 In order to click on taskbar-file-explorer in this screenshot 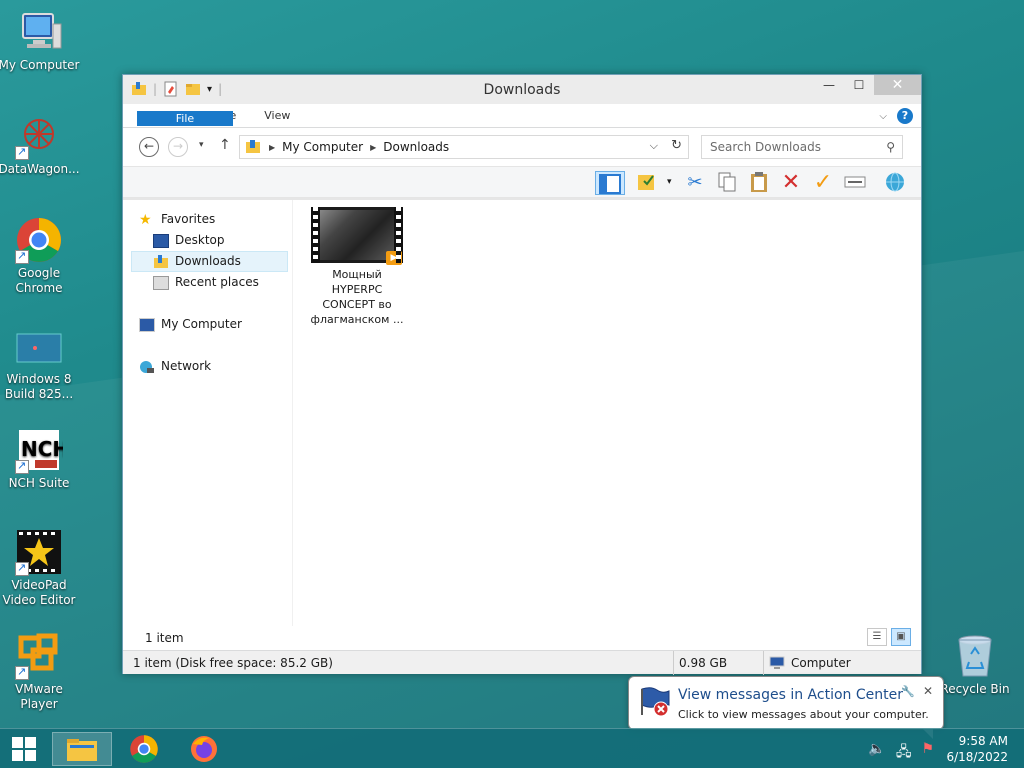, I will do `click(82, 749)`.